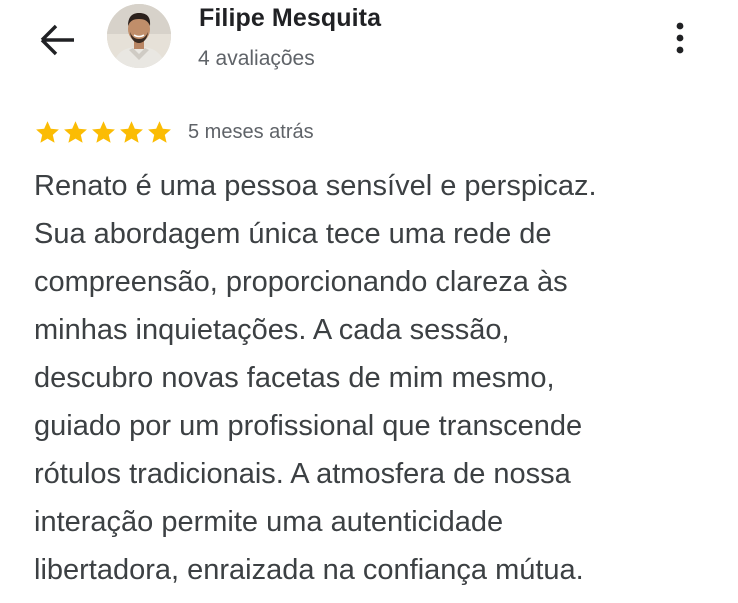  What do you see at coordinates (174, 132) in the screenshot?
I see `rating-row: 5 meses atrás` at bounding box center [174, 132].